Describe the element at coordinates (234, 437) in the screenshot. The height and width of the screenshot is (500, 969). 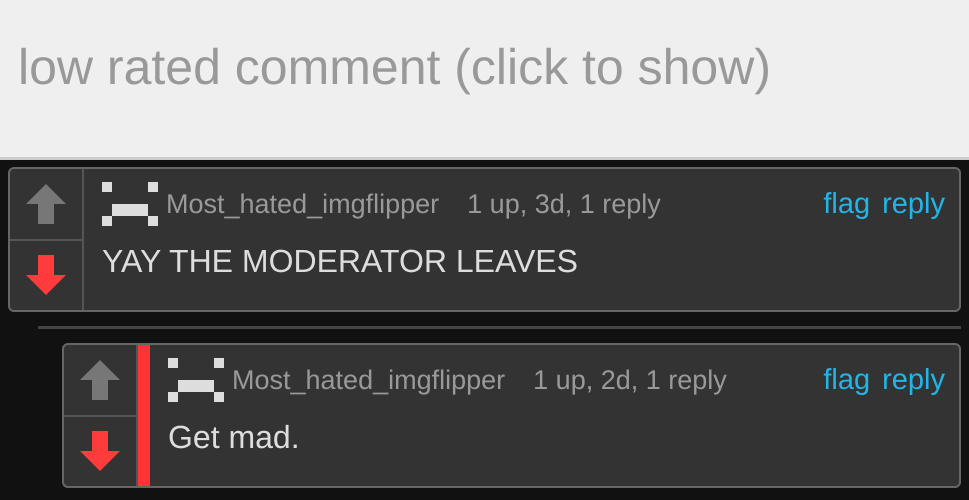
I see `comment-text: Get mad.` at that location.